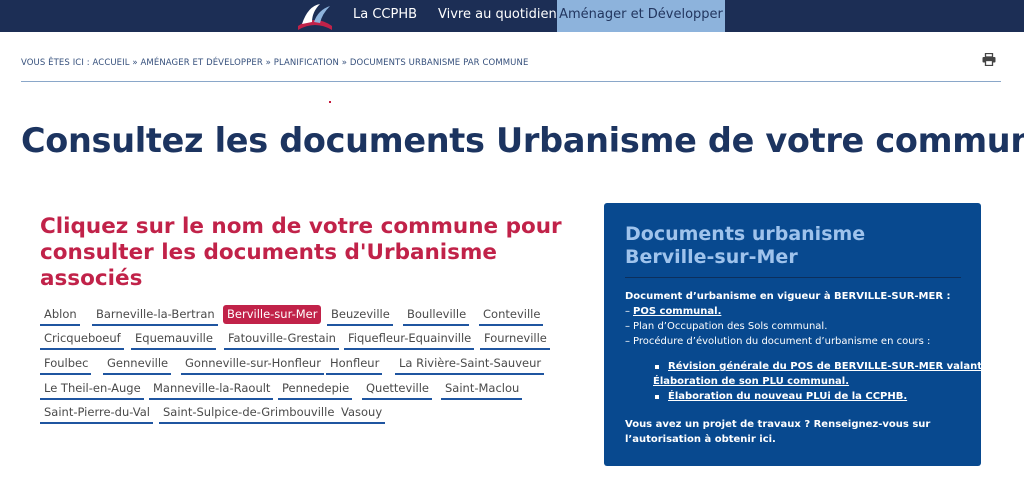 The image size is (1024, 501). What do you see at coordinates (641, 16) in the screenshot?
I see `nav-item-amenager-et-developper: Aménager et Développer` at bounding box center [641, 16].